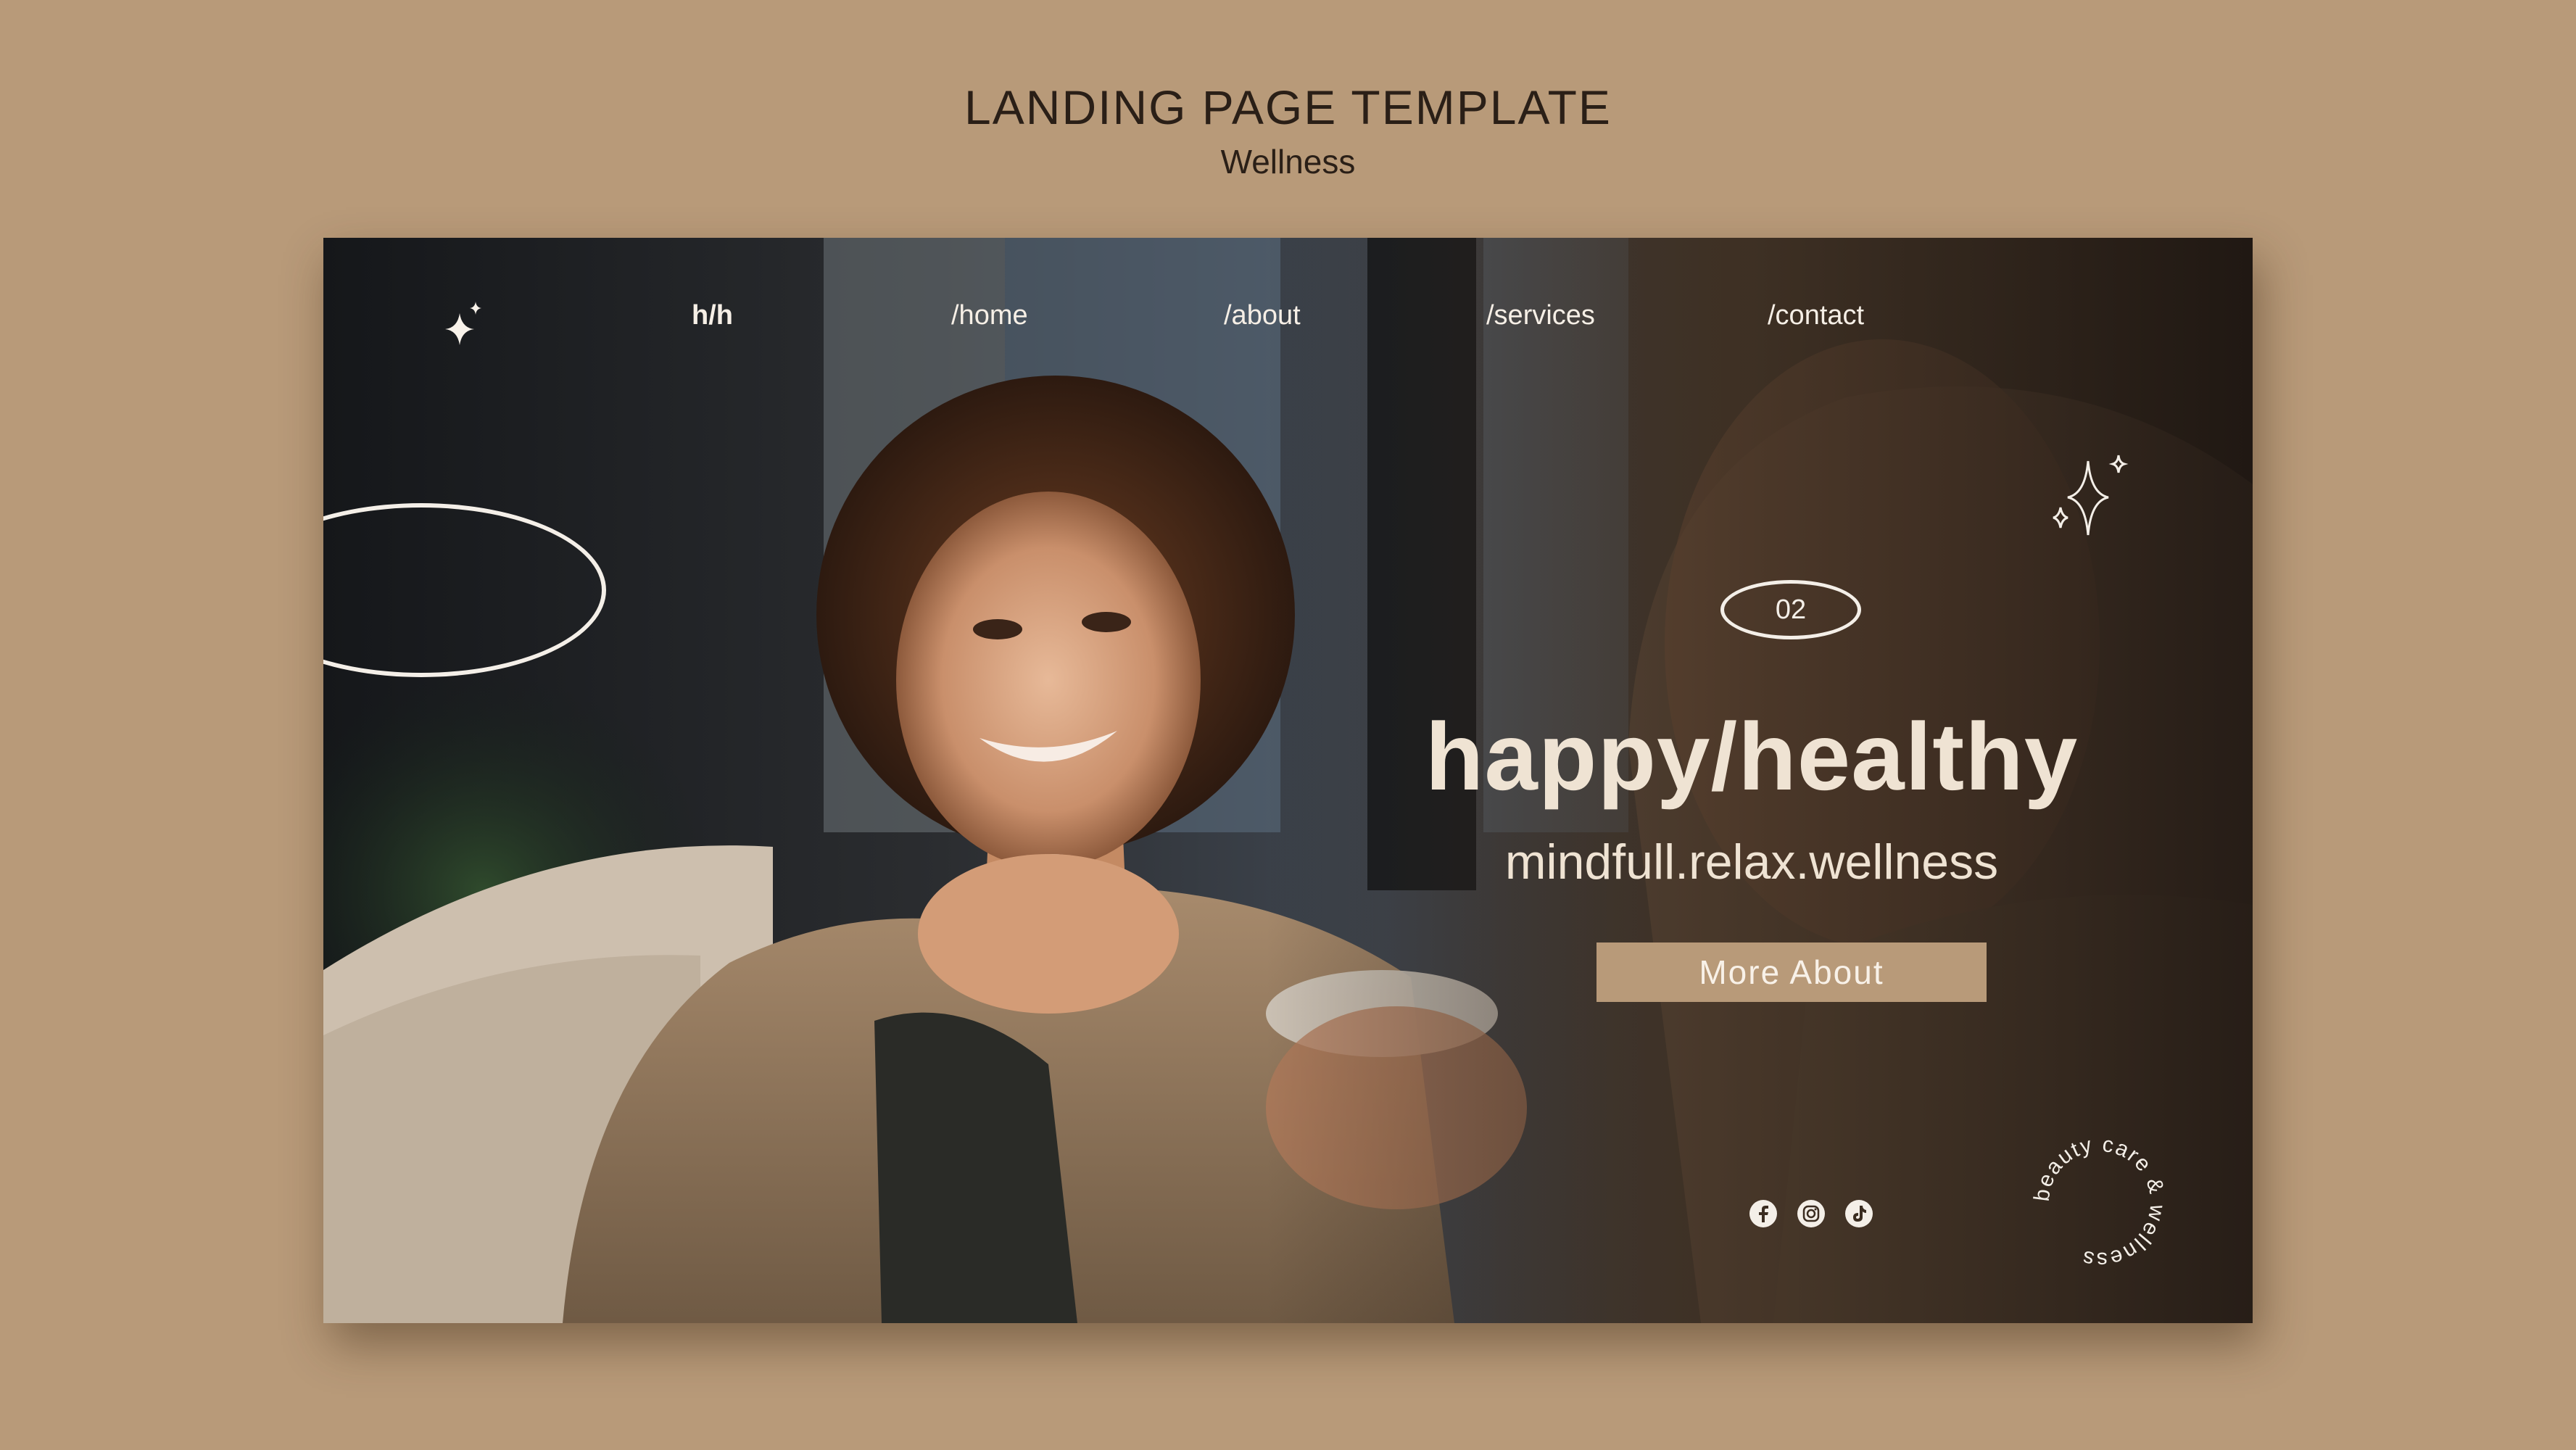  I want to click on hero-headline: happy/healthy, so click(1752, 756).